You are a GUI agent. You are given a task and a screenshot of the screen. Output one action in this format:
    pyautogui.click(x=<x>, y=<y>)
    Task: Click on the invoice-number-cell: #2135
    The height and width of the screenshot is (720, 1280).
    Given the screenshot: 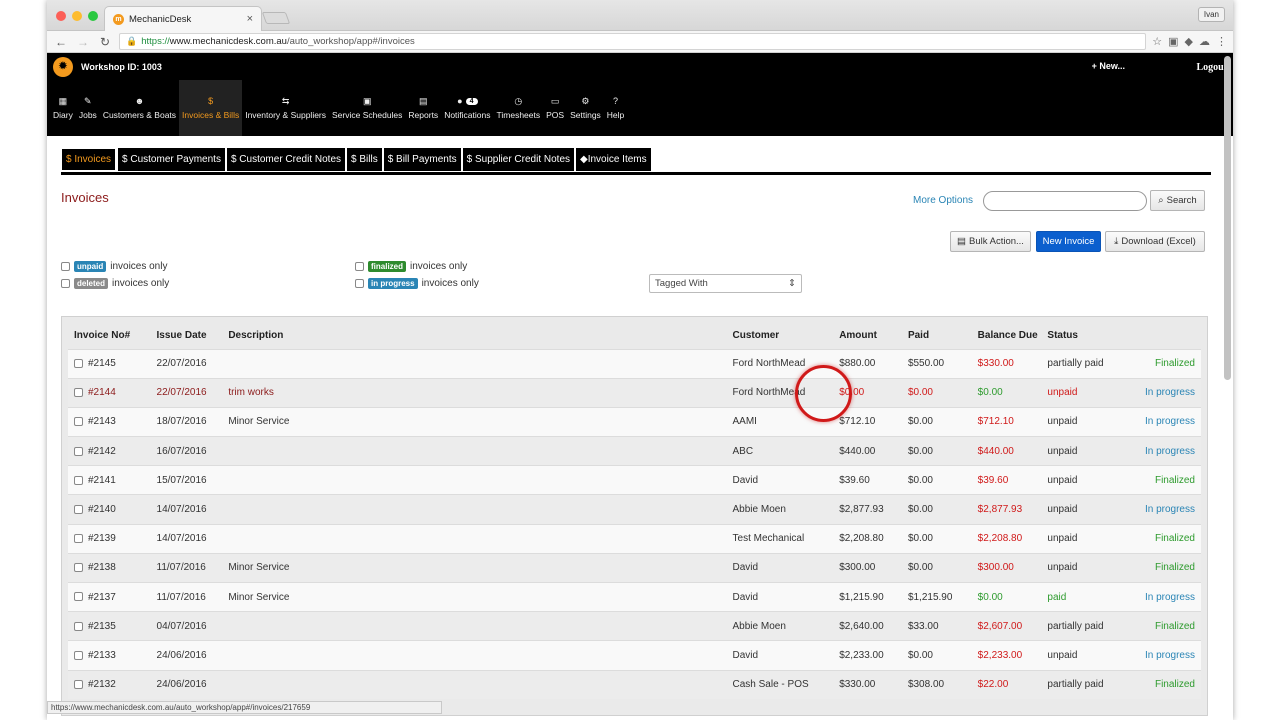 What is the action you would take?
    pyautogui.click(x=109, y=626)
    